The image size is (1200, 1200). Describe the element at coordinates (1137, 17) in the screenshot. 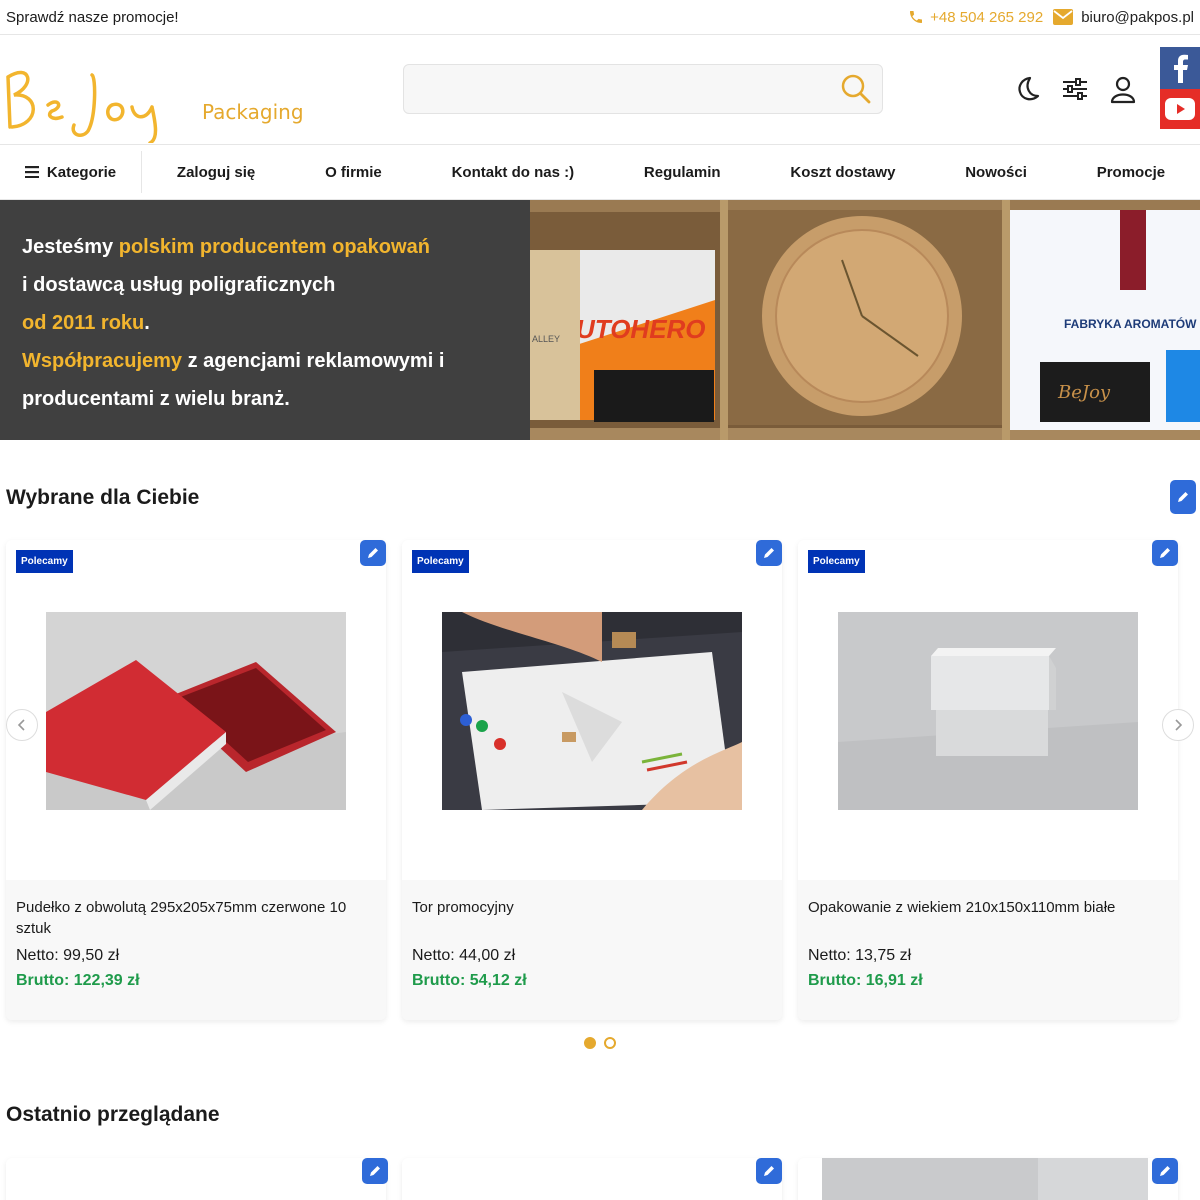

I see `email-address: biuro@pakpos.pl` at that location.